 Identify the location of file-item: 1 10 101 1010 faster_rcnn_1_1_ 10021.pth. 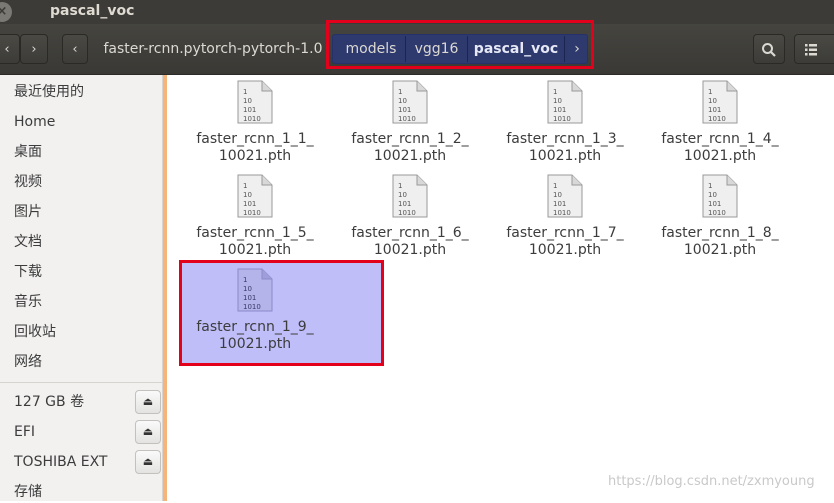
(255, 122).